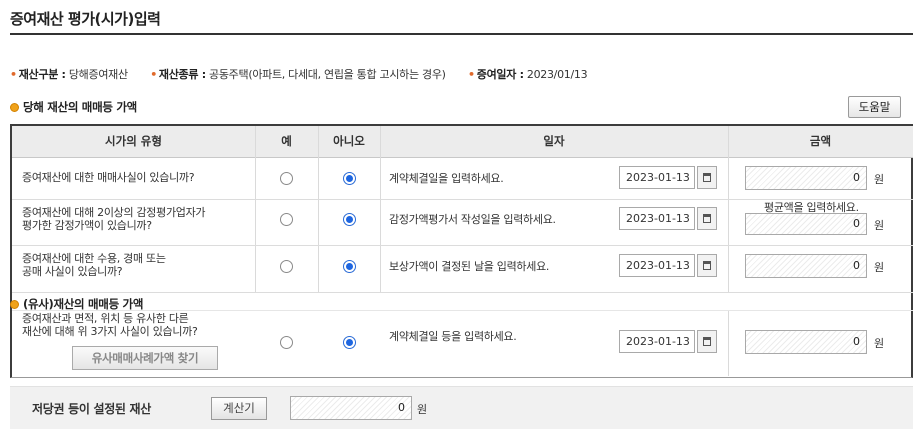  I want to click on date-label: 증여일자 :, so click(500, 74).